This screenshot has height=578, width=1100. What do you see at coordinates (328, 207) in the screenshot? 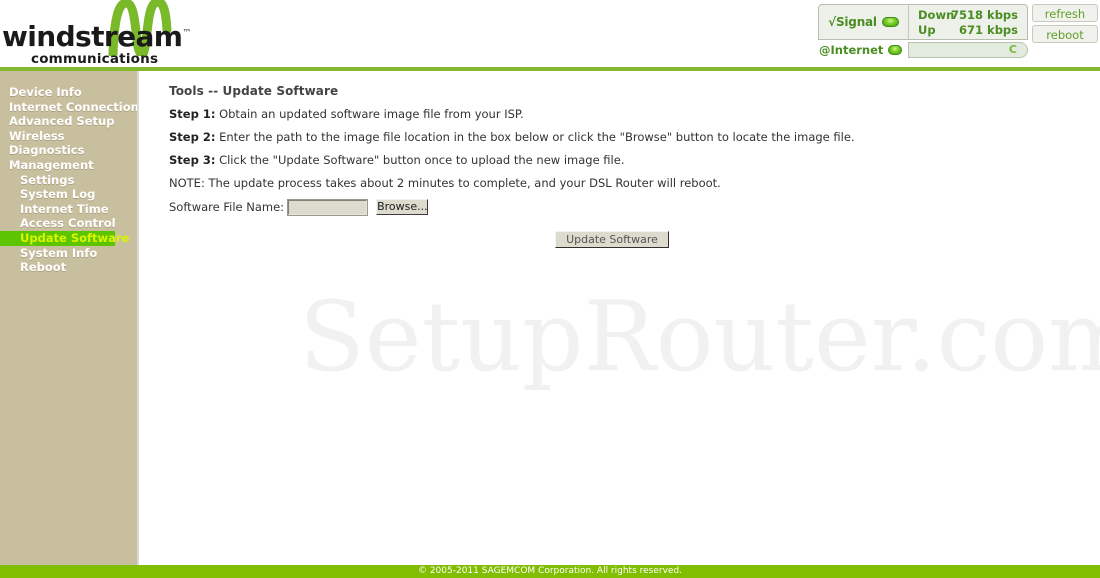
I see `software-file-name-input` at bounding box center [328, 207].